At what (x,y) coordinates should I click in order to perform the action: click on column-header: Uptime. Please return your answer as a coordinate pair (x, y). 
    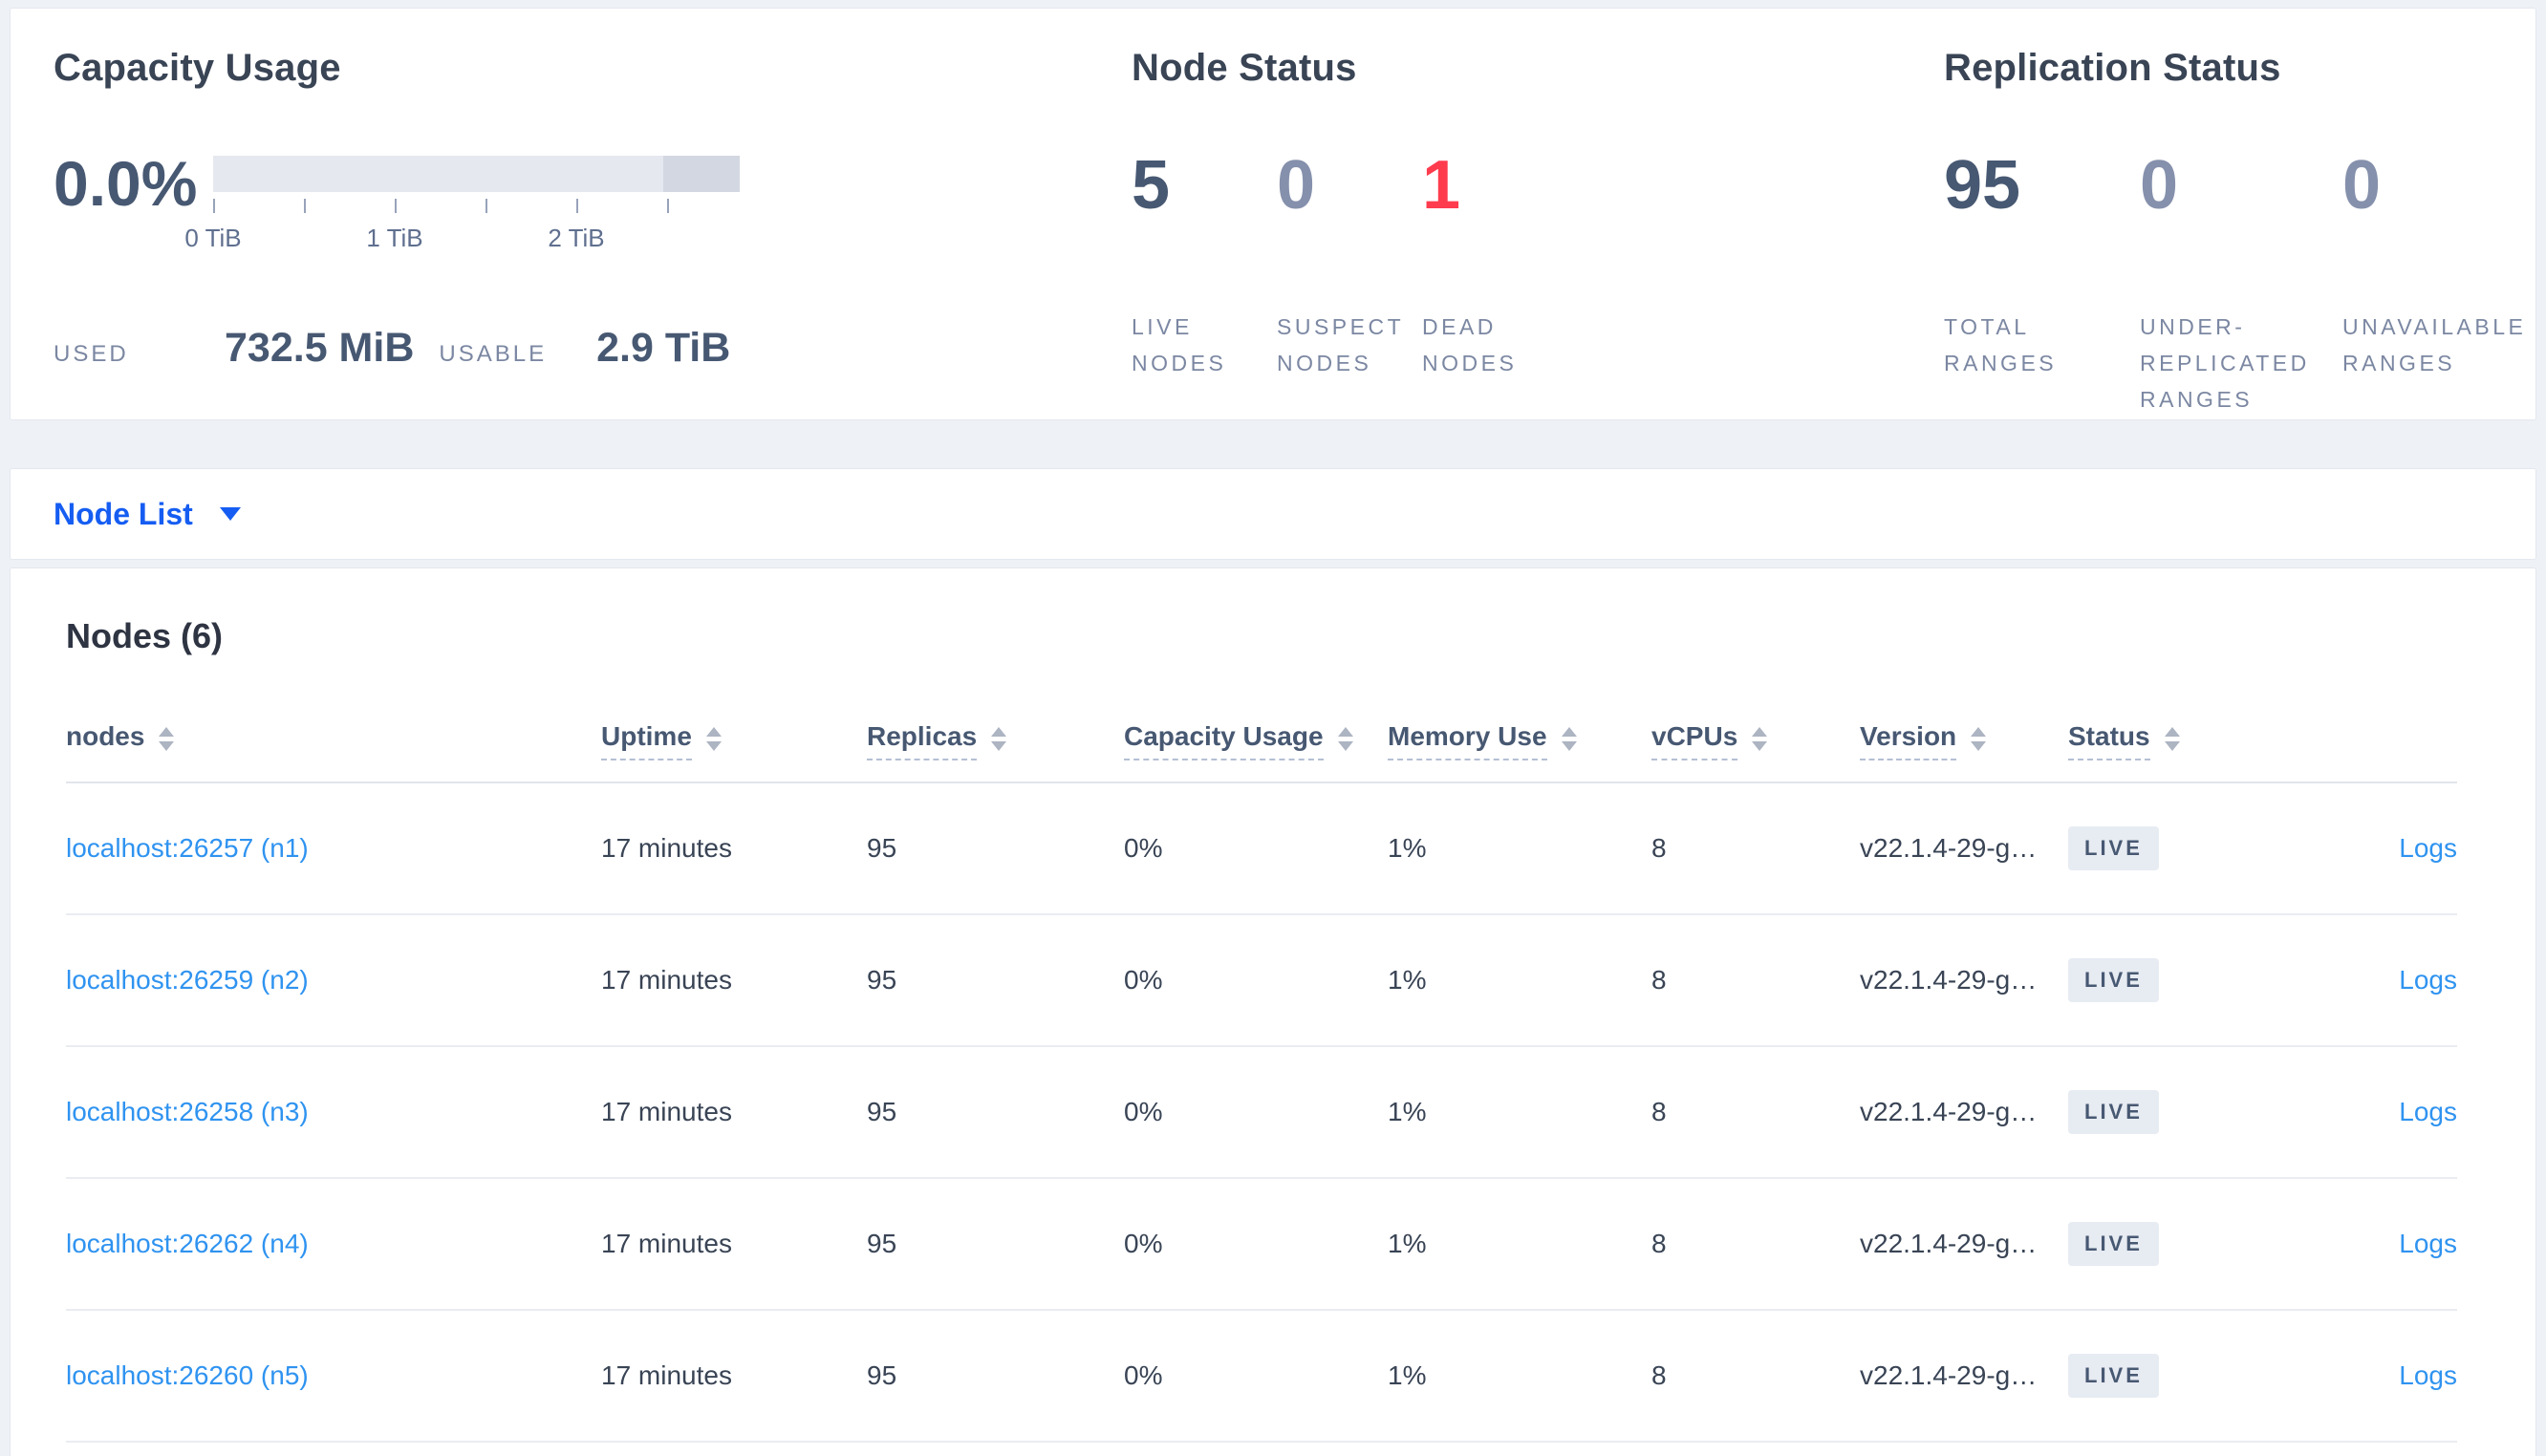
    Looking at the image, I should click on (734, 720).